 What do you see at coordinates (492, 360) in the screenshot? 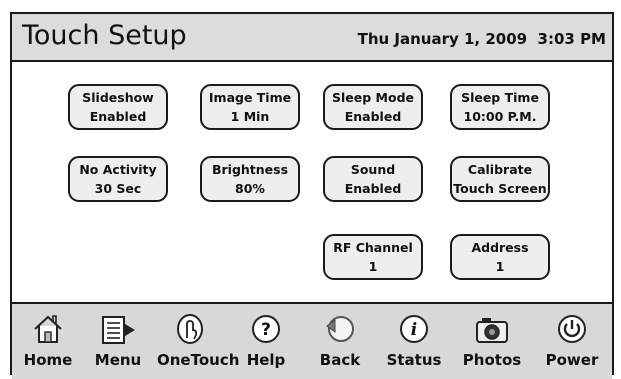
I see `nav-photos-label: Photos` at bounding box center [492, 360].